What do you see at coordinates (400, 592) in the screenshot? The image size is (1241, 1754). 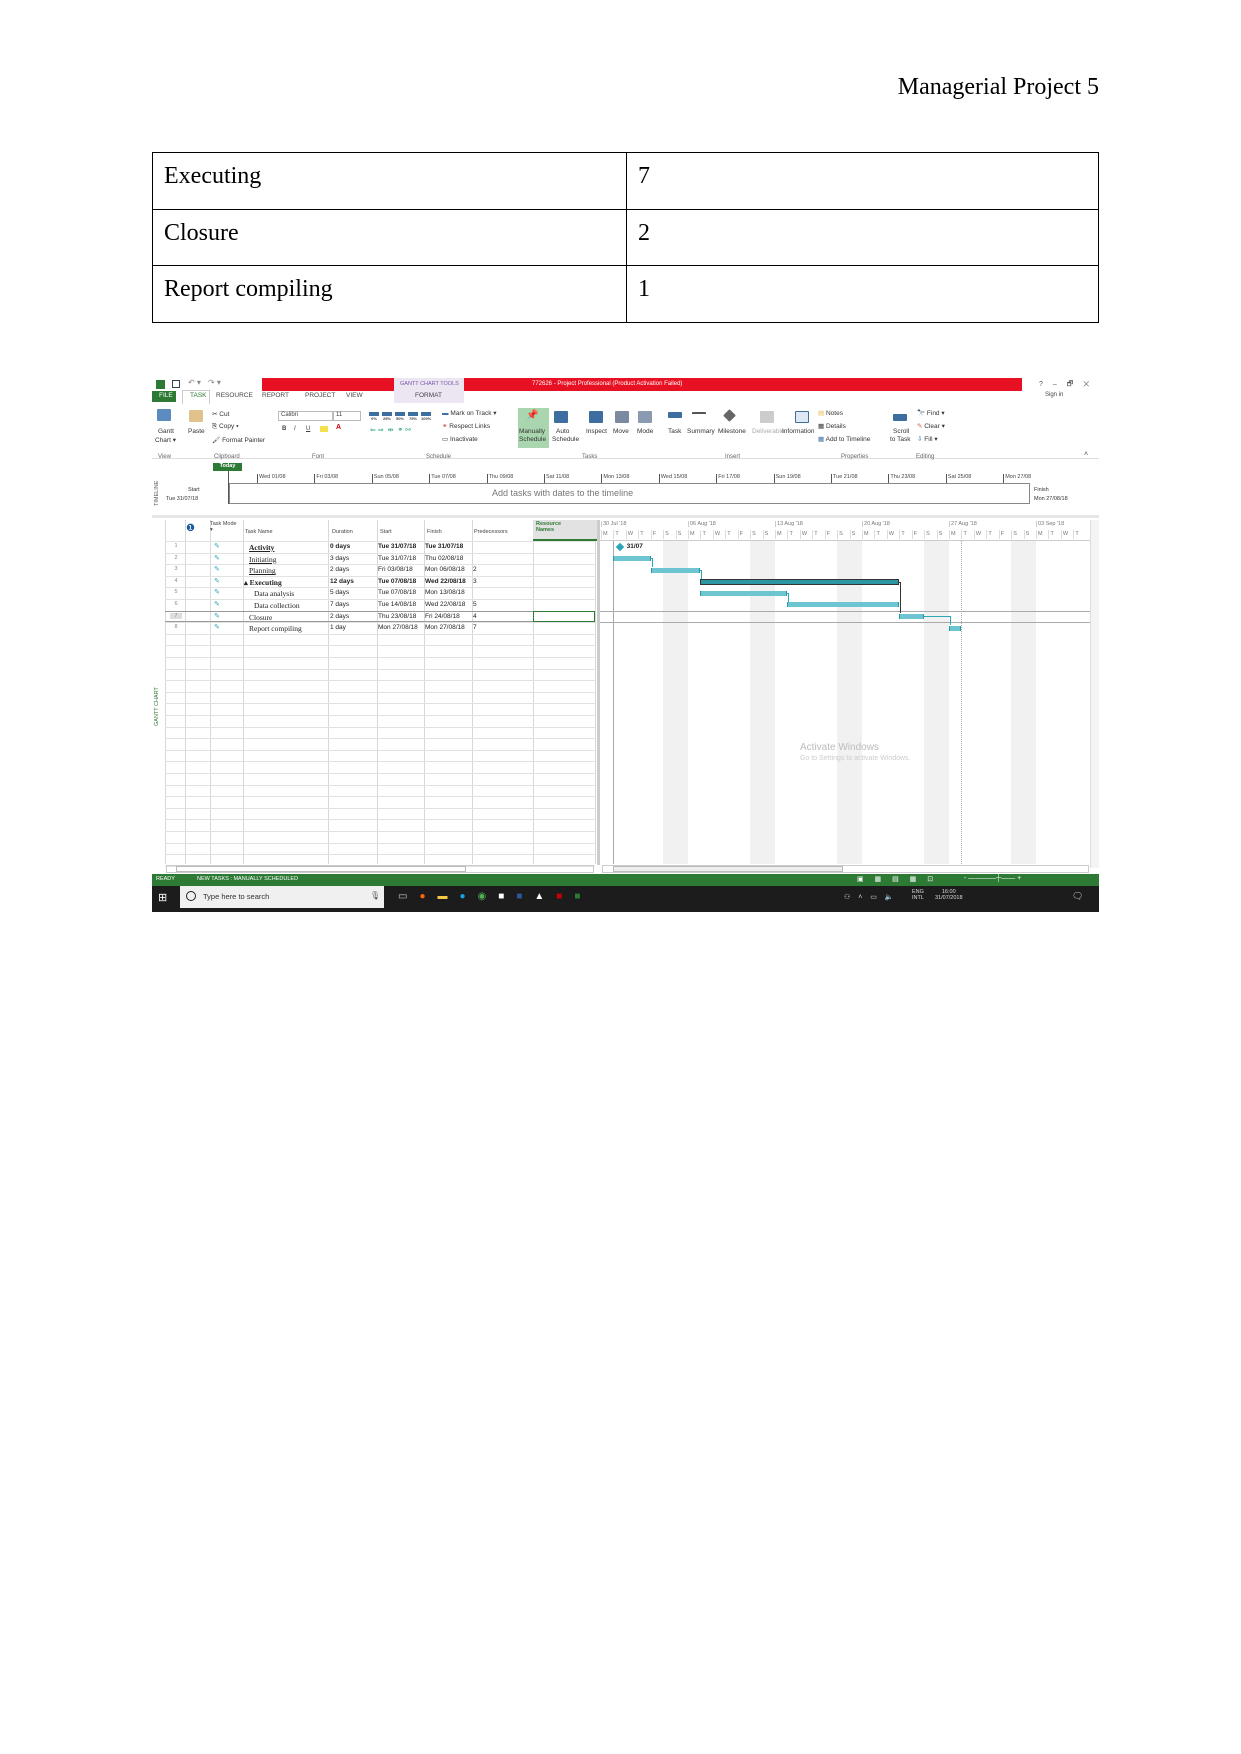 I see `task-start: Tue 07/08/18` at bounding box center [400, 592].